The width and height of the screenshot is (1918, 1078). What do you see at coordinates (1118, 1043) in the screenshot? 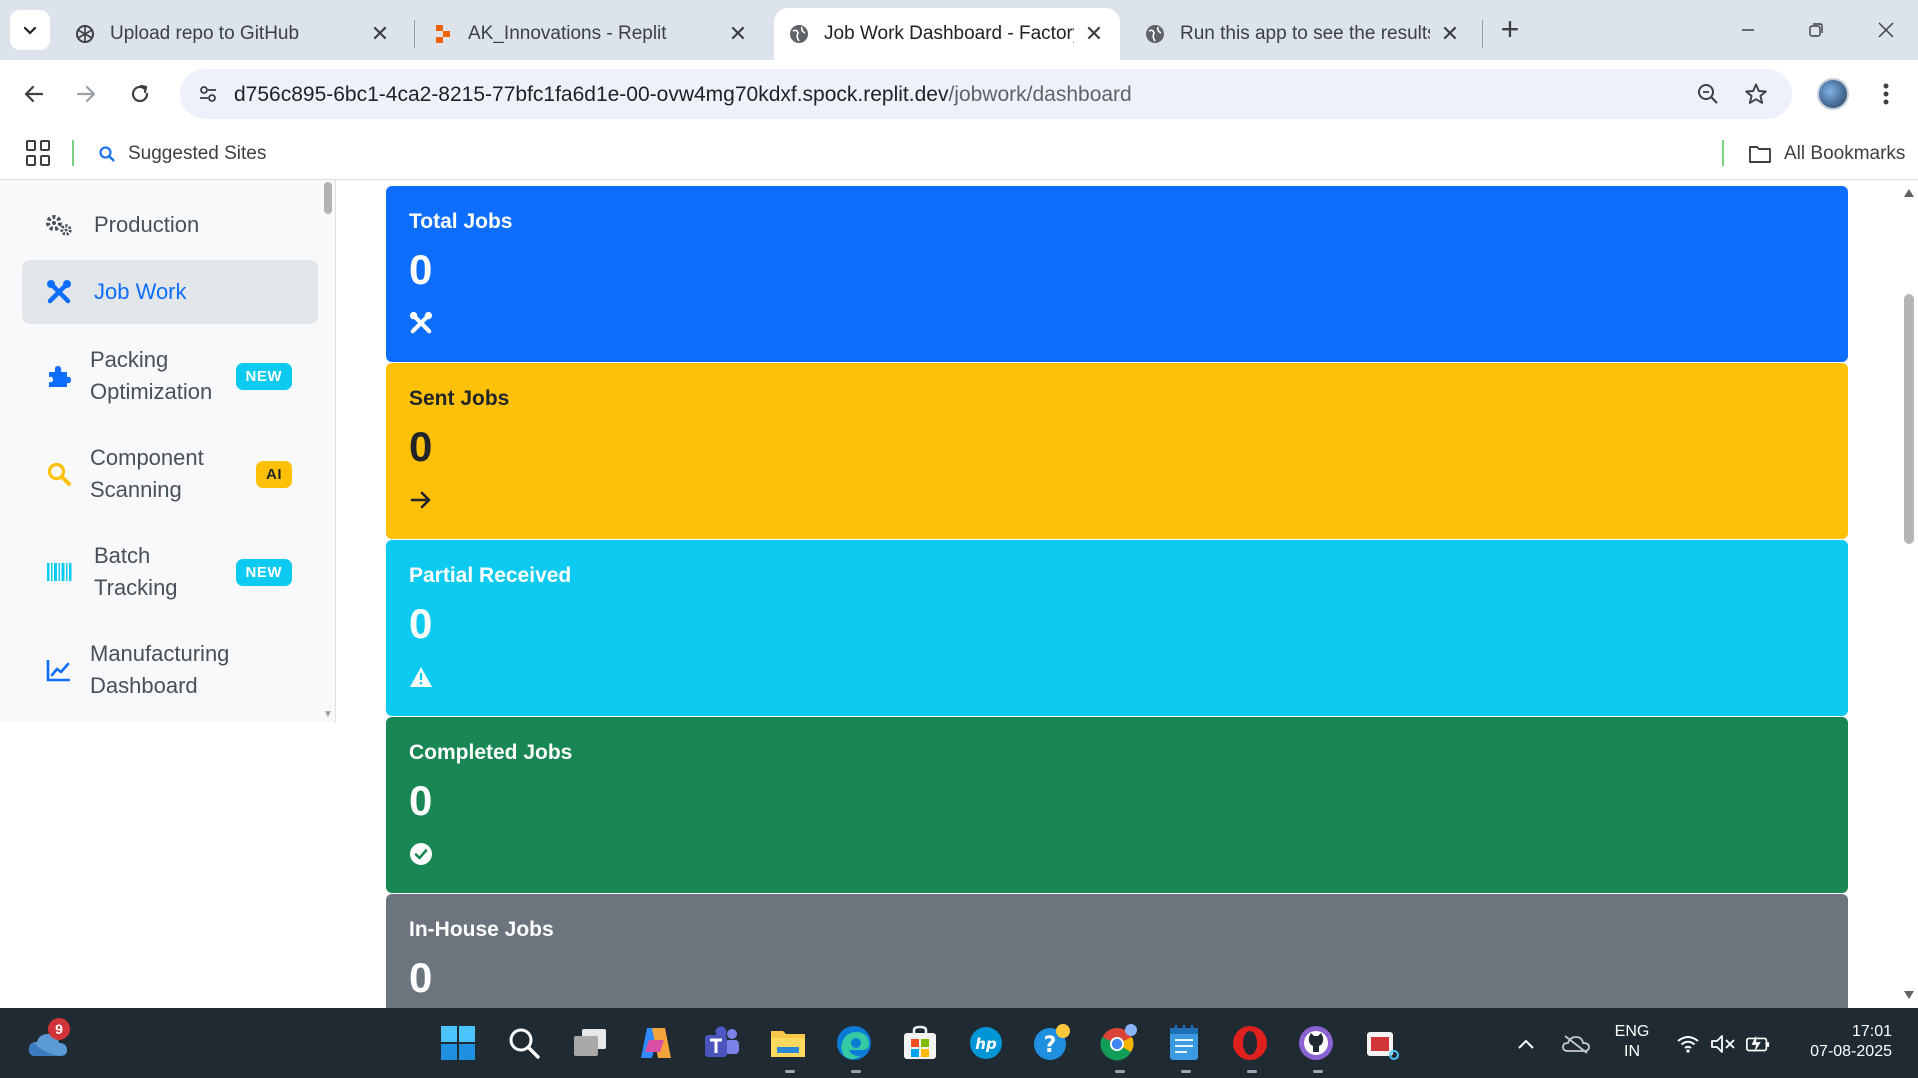
I see `chrome-button` at bounding box center [1118, 1043].